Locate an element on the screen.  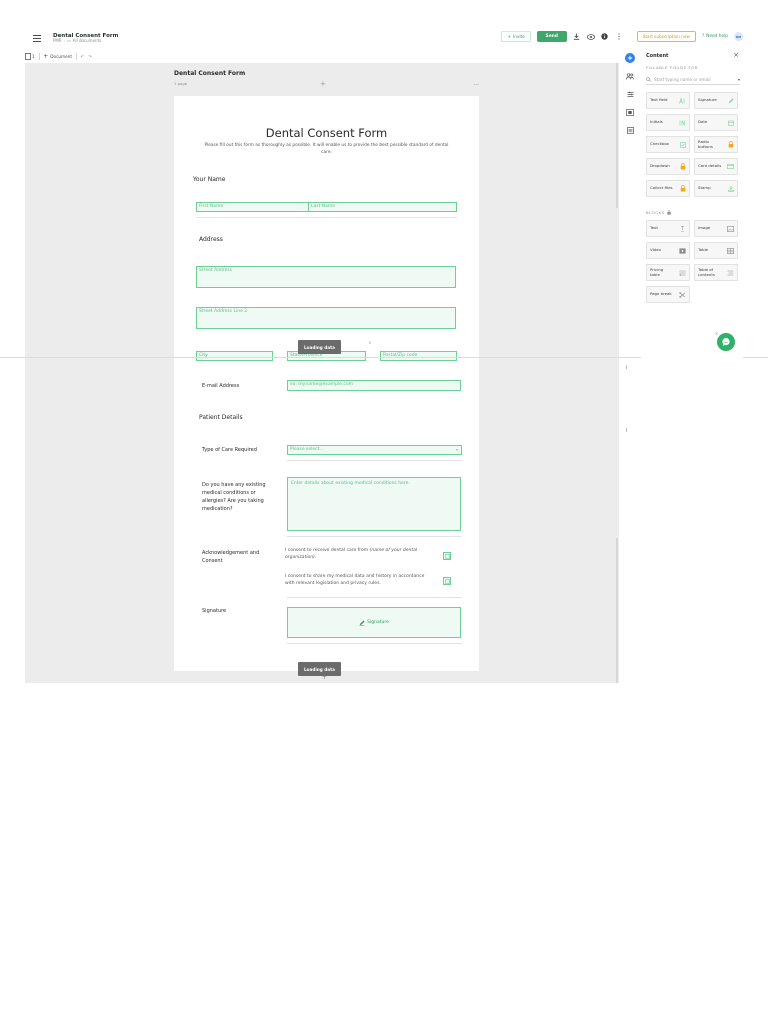
tile-label: Table is located at coordinates (703, 250).